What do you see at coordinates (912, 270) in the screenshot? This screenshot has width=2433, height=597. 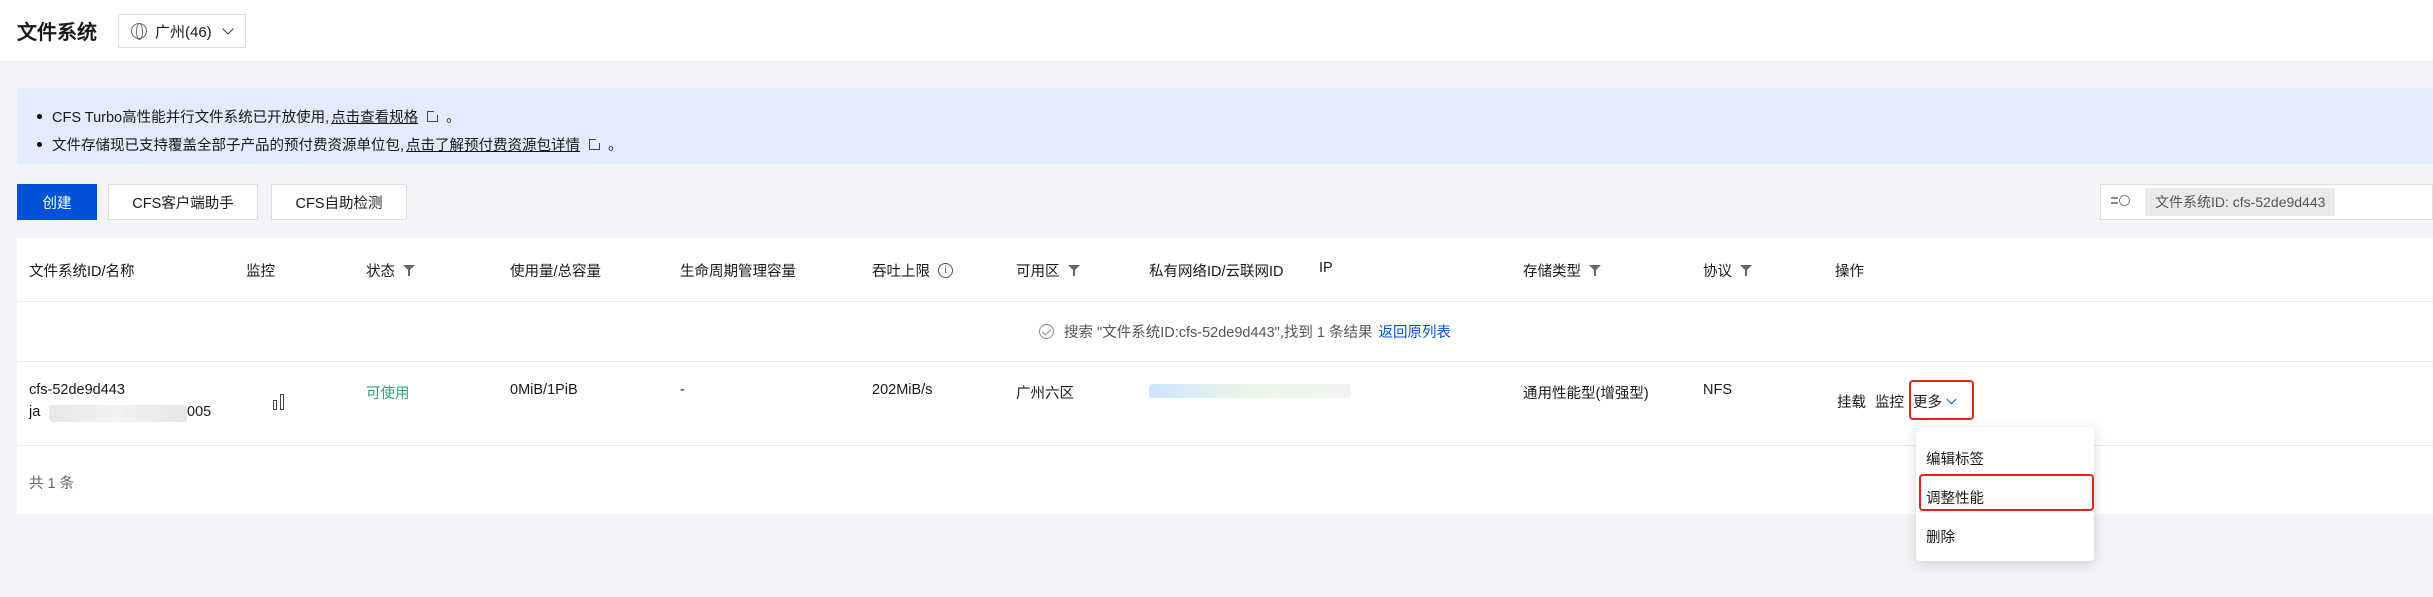 I see `col-throughput: 吞吐上限 i` at bounding box center [912, 270].